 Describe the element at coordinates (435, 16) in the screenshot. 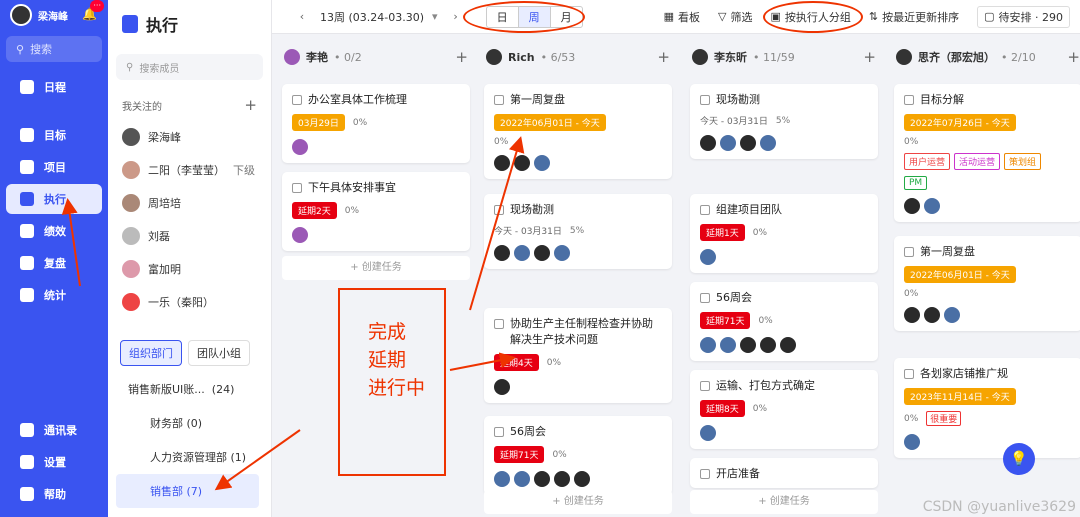

I see `chevron-down-icon: ▾` at that location.